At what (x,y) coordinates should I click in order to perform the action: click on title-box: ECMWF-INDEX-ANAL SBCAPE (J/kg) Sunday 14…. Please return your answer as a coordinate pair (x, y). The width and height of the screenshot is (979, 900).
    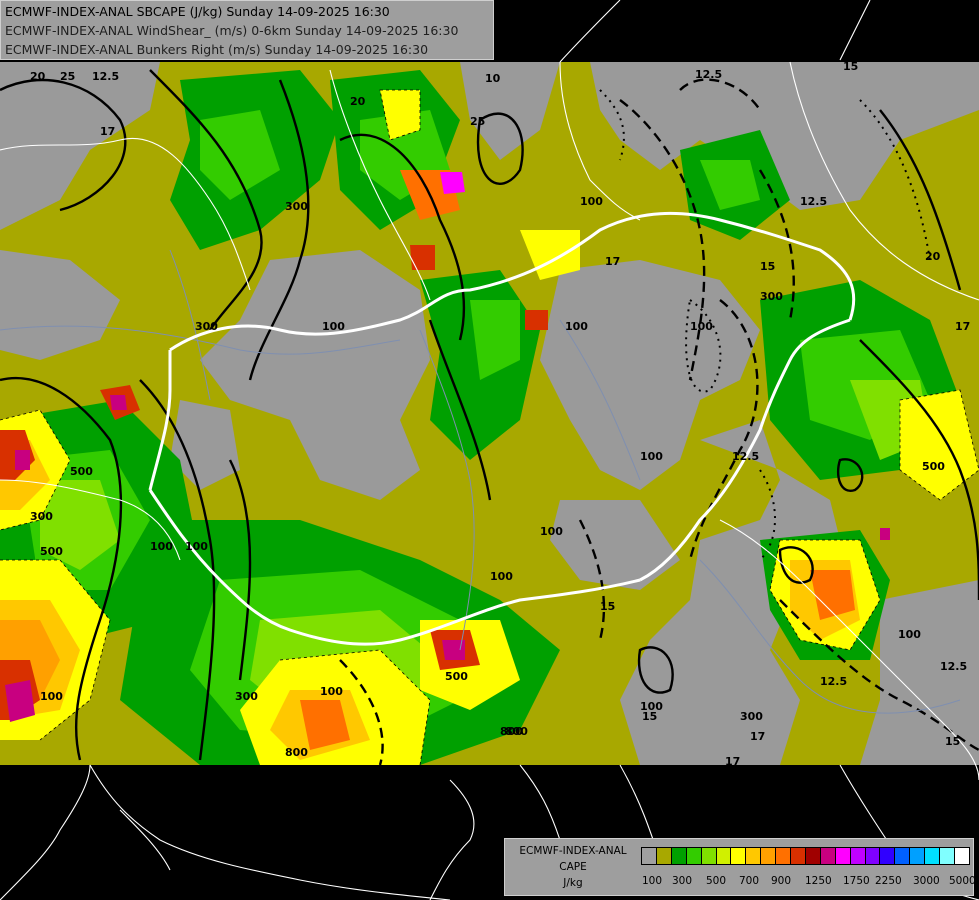
    Looking at the image, I should click on (247, 30).